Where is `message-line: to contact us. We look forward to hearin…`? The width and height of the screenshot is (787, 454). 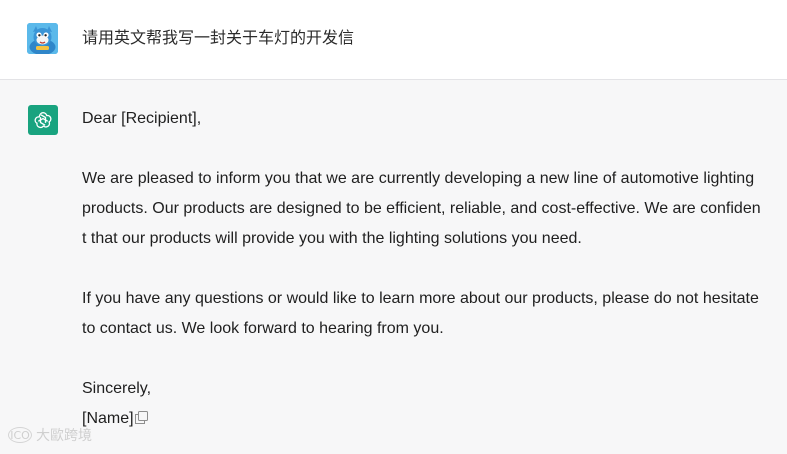 message-line: to contact us. We look forward to hearin… is located at coordinates (263, 328).